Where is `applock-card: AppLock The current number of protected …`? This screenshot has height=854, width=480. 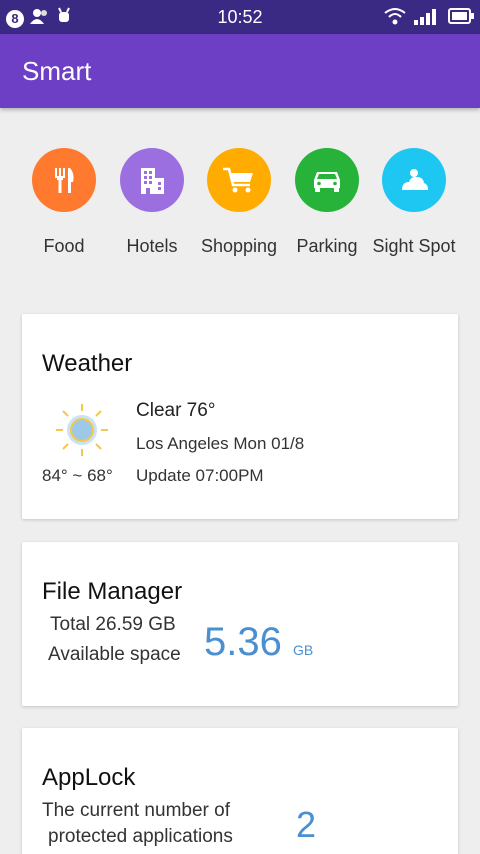 applock-card: AppLock The current number of protected … is located at coordinates (240, 791).